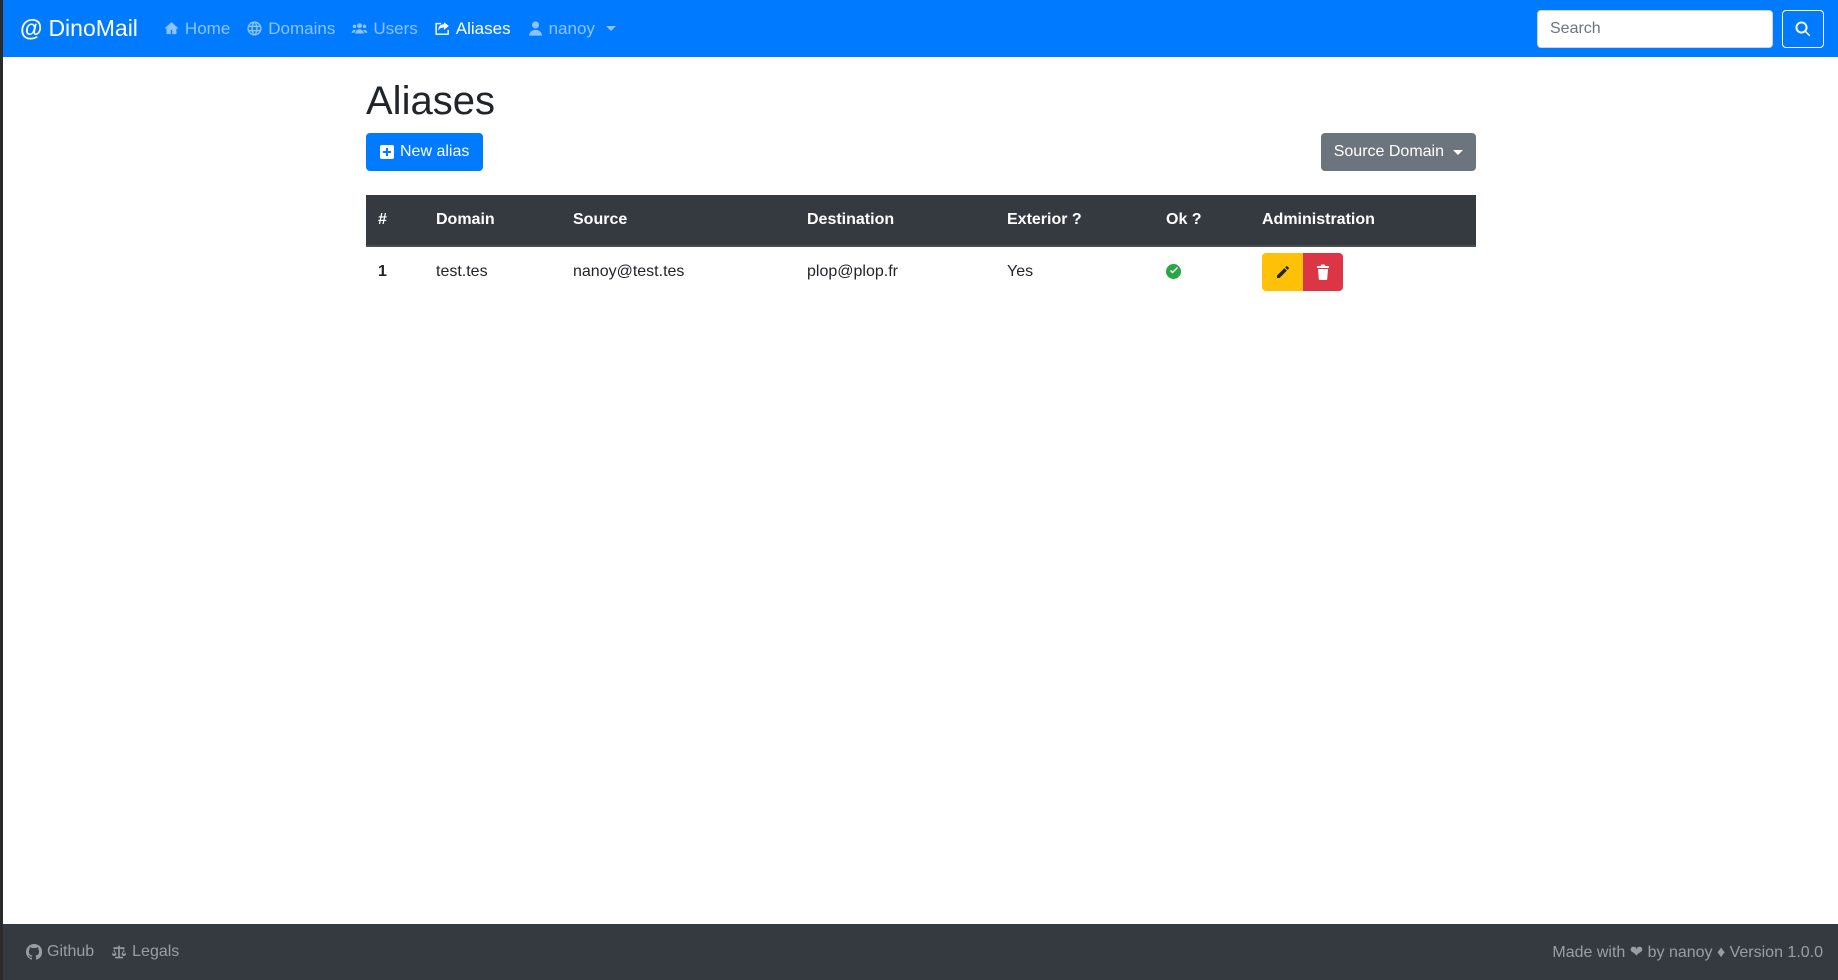  What do you see at coordinates (921, 152) in the screenshot?
I see `toolbar: New alias Source Domain` at bounding box center [921, 152].